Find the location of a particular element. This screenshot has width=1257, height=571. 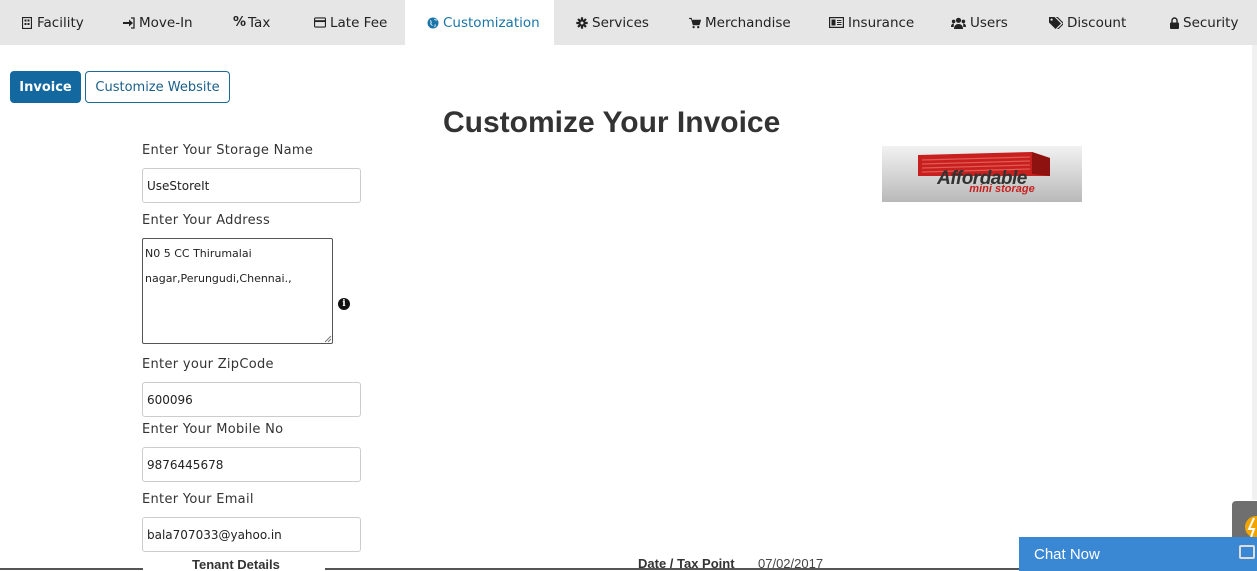

users-icon is located at coordinates (958, 23).